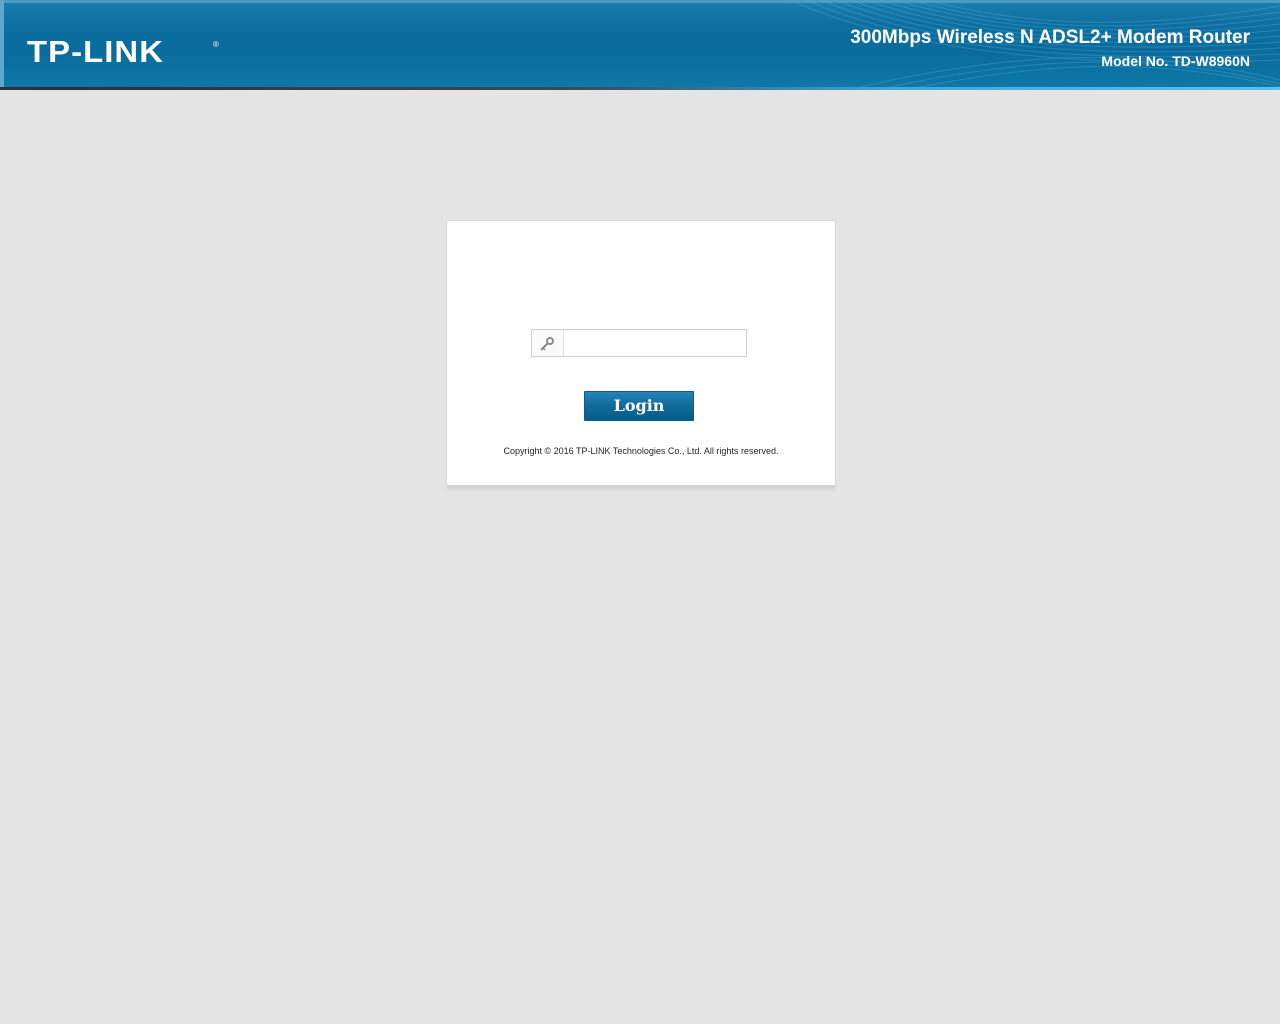 Image resolution: width=1280 pixels, height=1024 pixels. Describe the element at coordinates (1175, 61) in the screenshot. I see `model-number: Model No. TD-W8960N` at that location.